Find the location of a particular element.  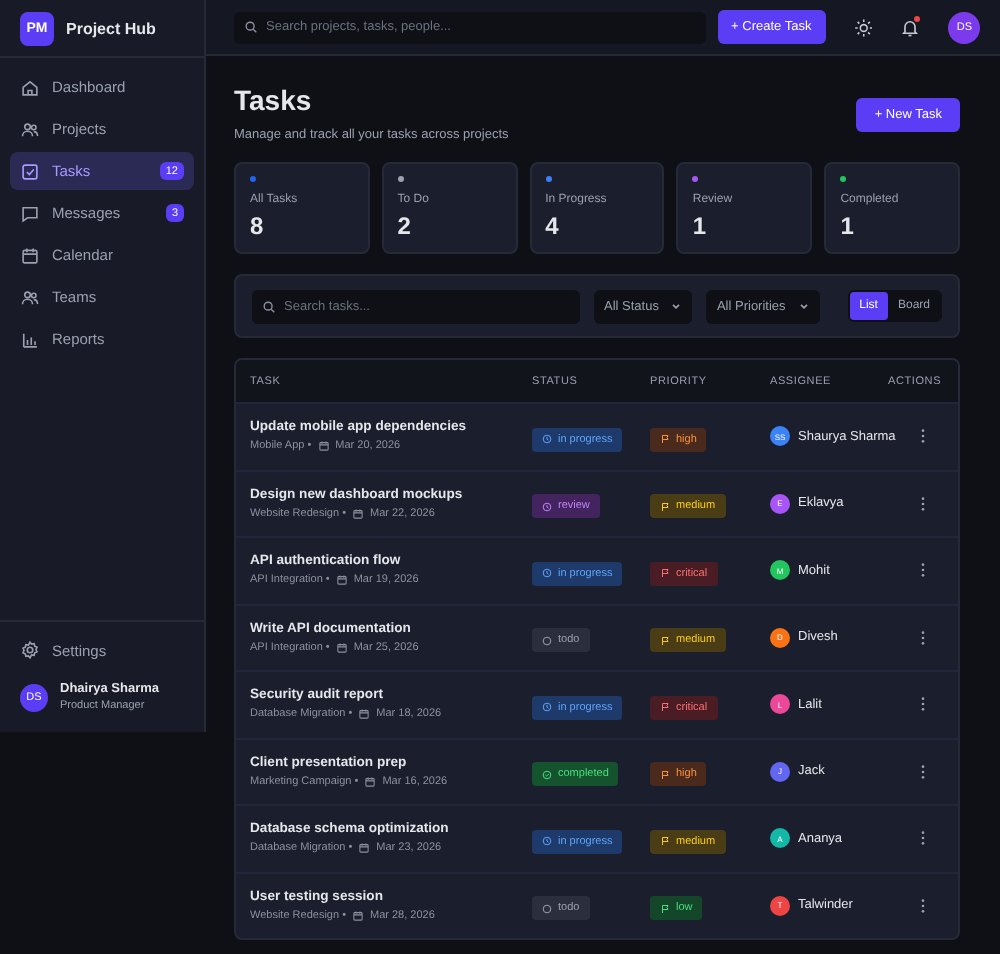

page-title: Tasks is located at coordinates (274, 100).